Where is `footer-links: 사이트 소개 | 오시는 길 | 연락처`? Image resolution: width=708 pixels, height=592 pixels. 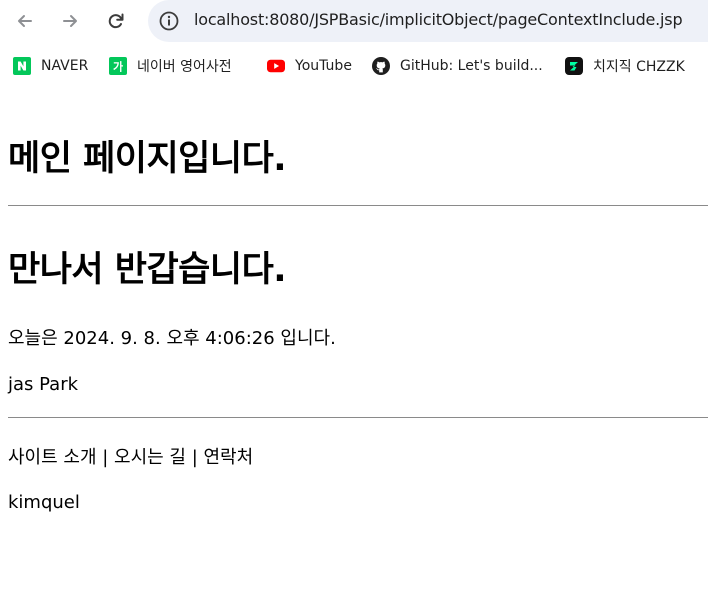
footer-links: 사이트 소개 | 오시는 길 | 연락처 is located at coordinates (131, 457).